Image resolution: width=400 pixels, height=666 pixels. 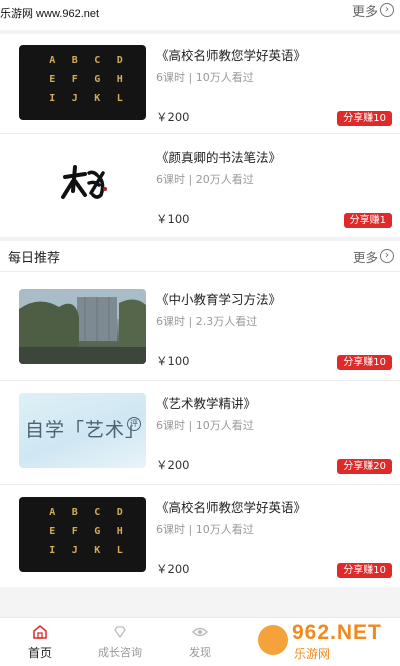 I want to click on home-icon, so click(x=40, y=632).